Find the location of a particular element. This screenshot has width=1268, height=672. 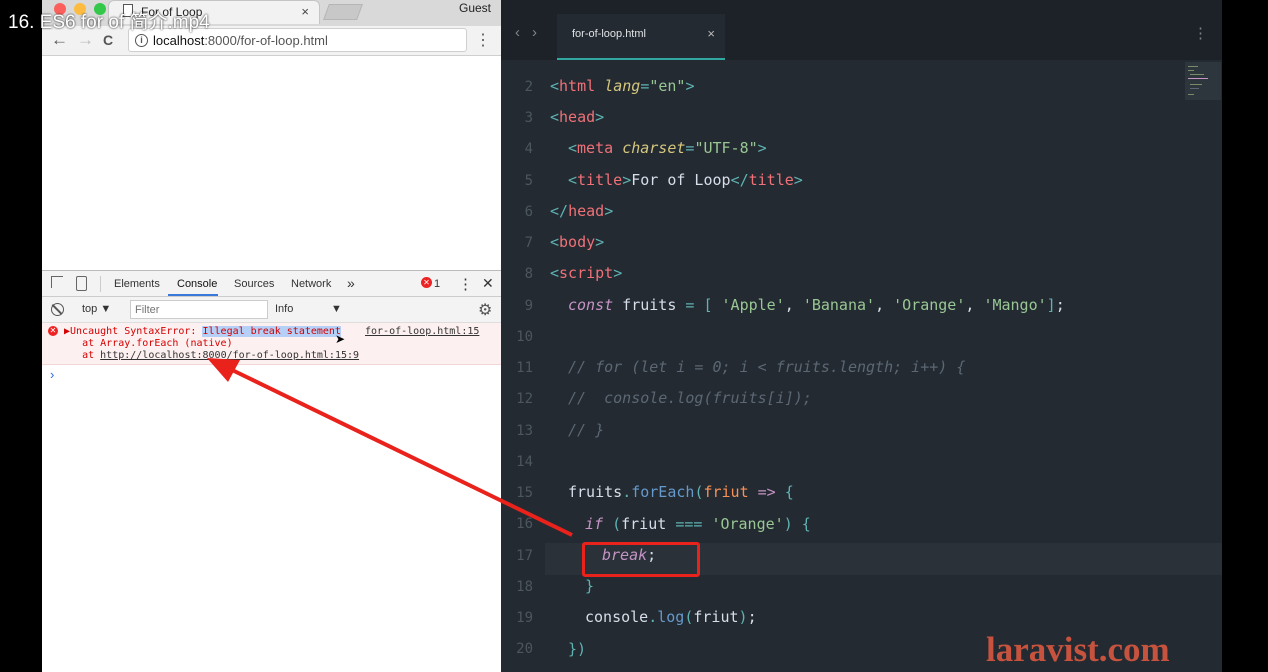

line-number: 2 is located at coordinates (528, 87).